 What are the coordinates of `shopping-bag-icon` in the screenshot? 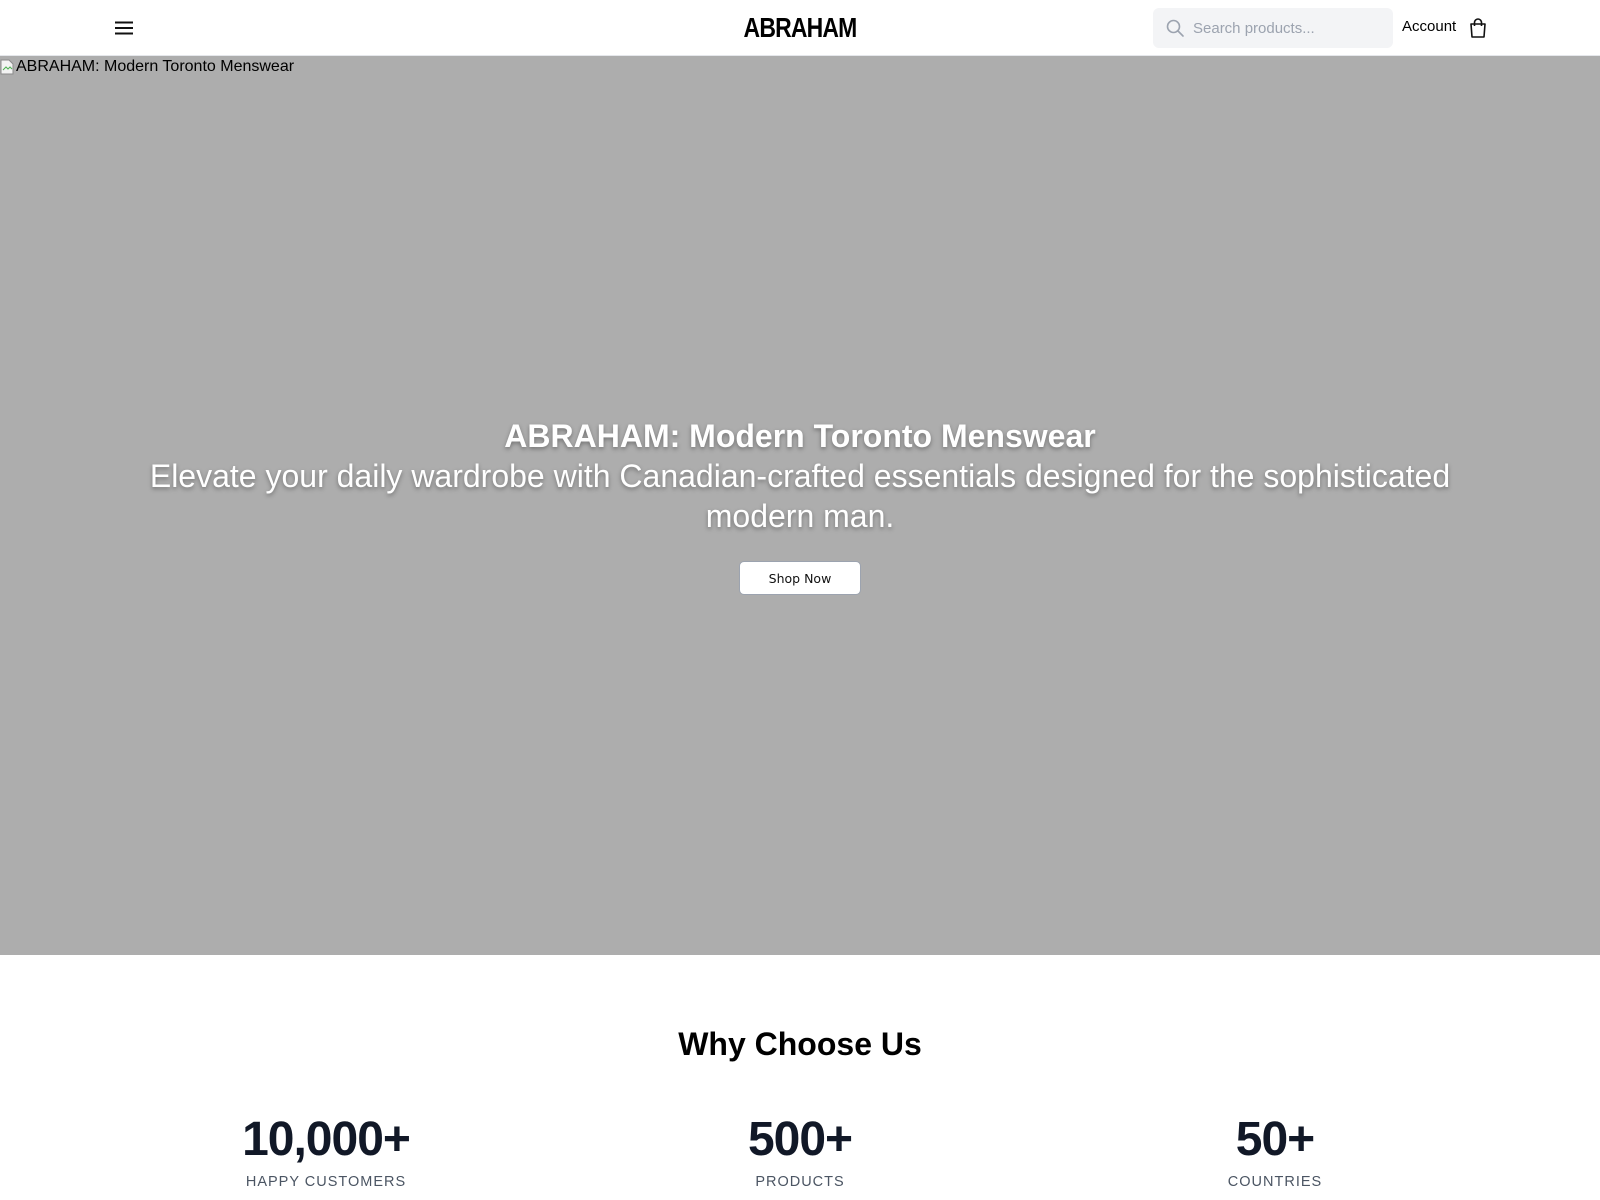 It's located at (1478, 28).